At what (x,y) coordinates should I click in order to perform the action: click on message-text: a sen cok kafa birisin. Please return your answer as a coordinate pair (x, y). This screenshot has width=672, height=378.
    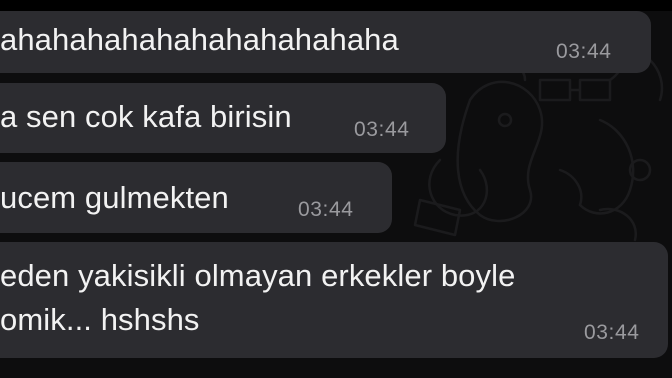
    Looking at the image, I should click on (146, 116).